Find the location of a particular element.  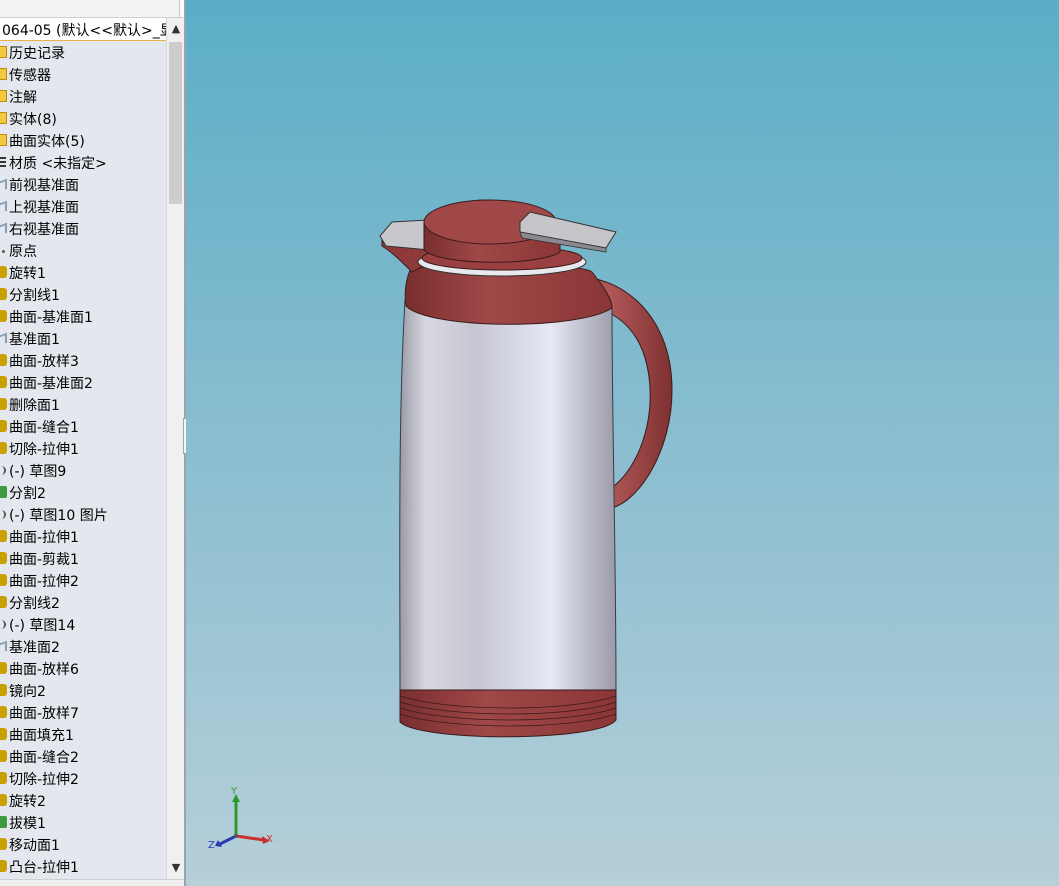

move-face-icon is located at coordinates (3, 844).